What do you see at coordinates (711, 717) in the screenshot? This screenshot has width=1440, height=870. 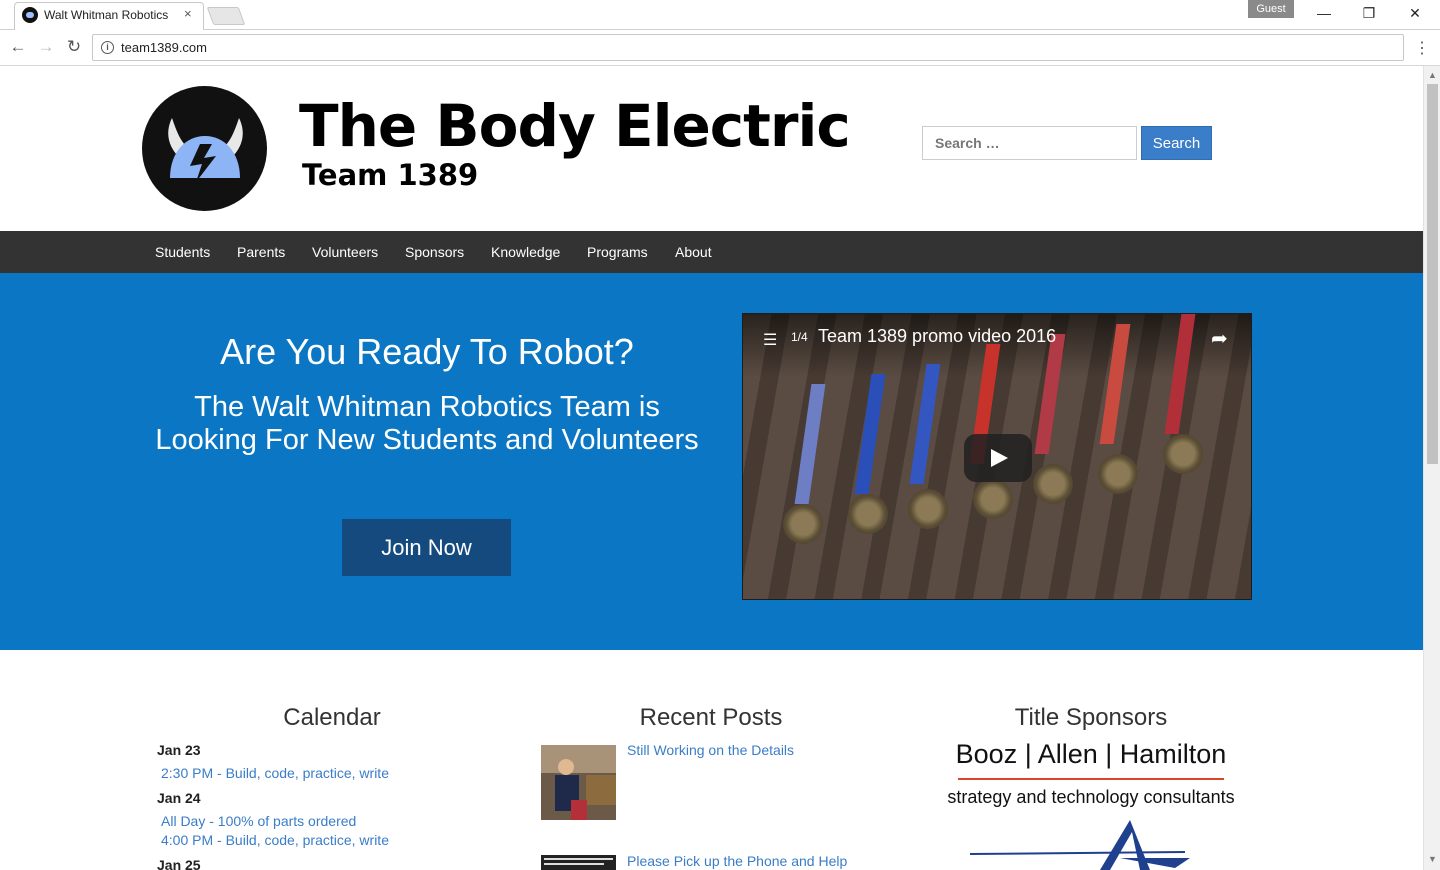 I see `recent-posts-title: Recent Posts` at bounding box center [711, 717].